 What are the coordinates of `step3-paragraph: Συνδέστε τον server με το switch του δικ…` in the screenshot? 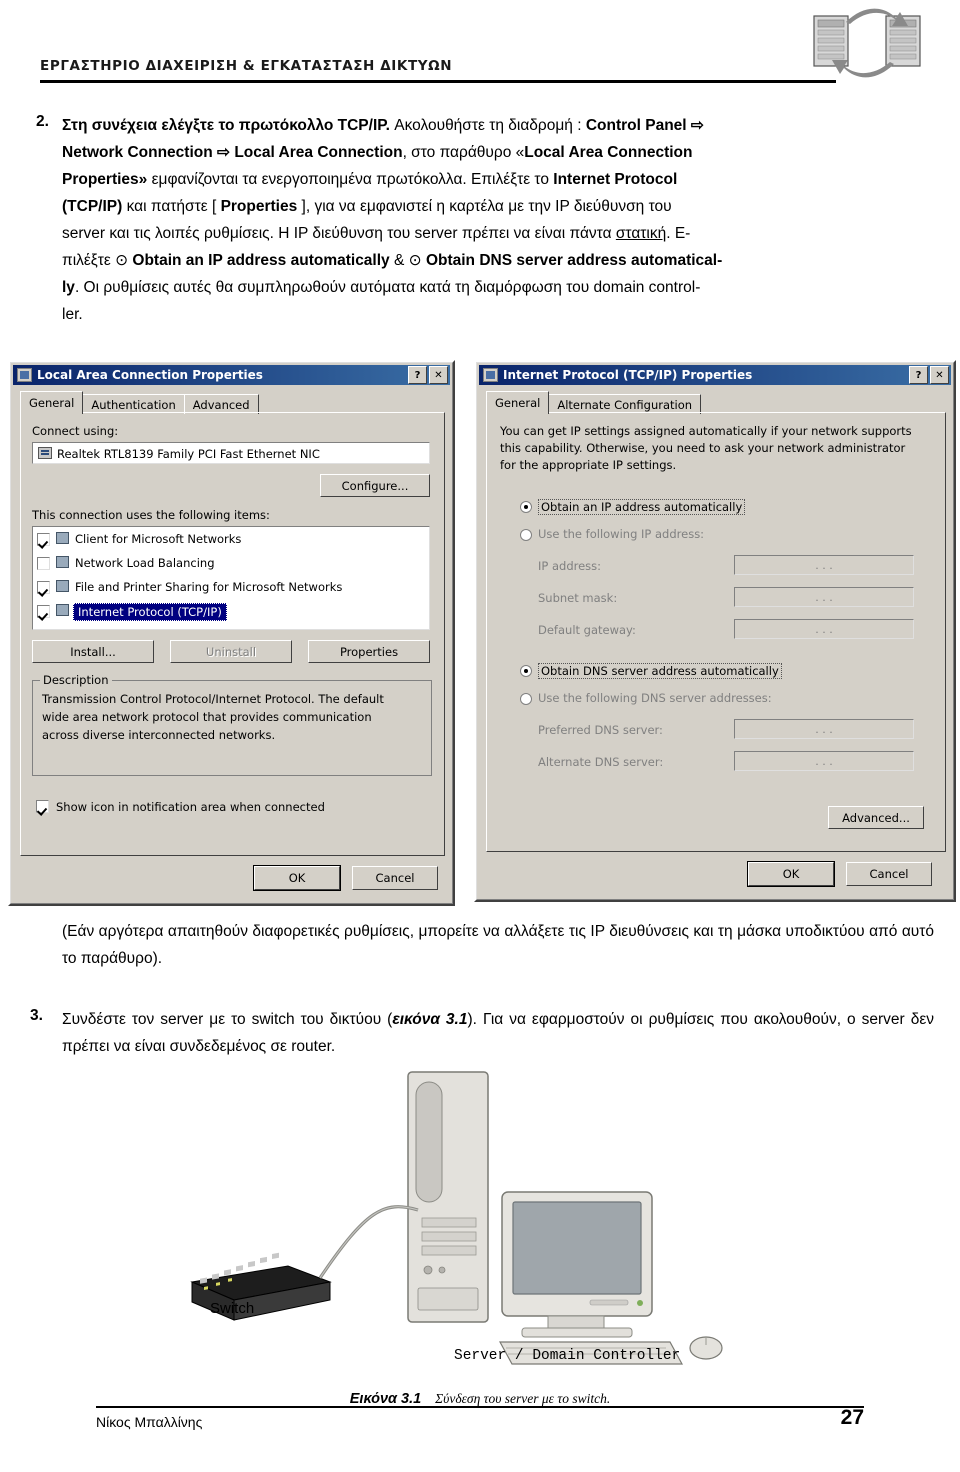 It's located at (498, 1033).